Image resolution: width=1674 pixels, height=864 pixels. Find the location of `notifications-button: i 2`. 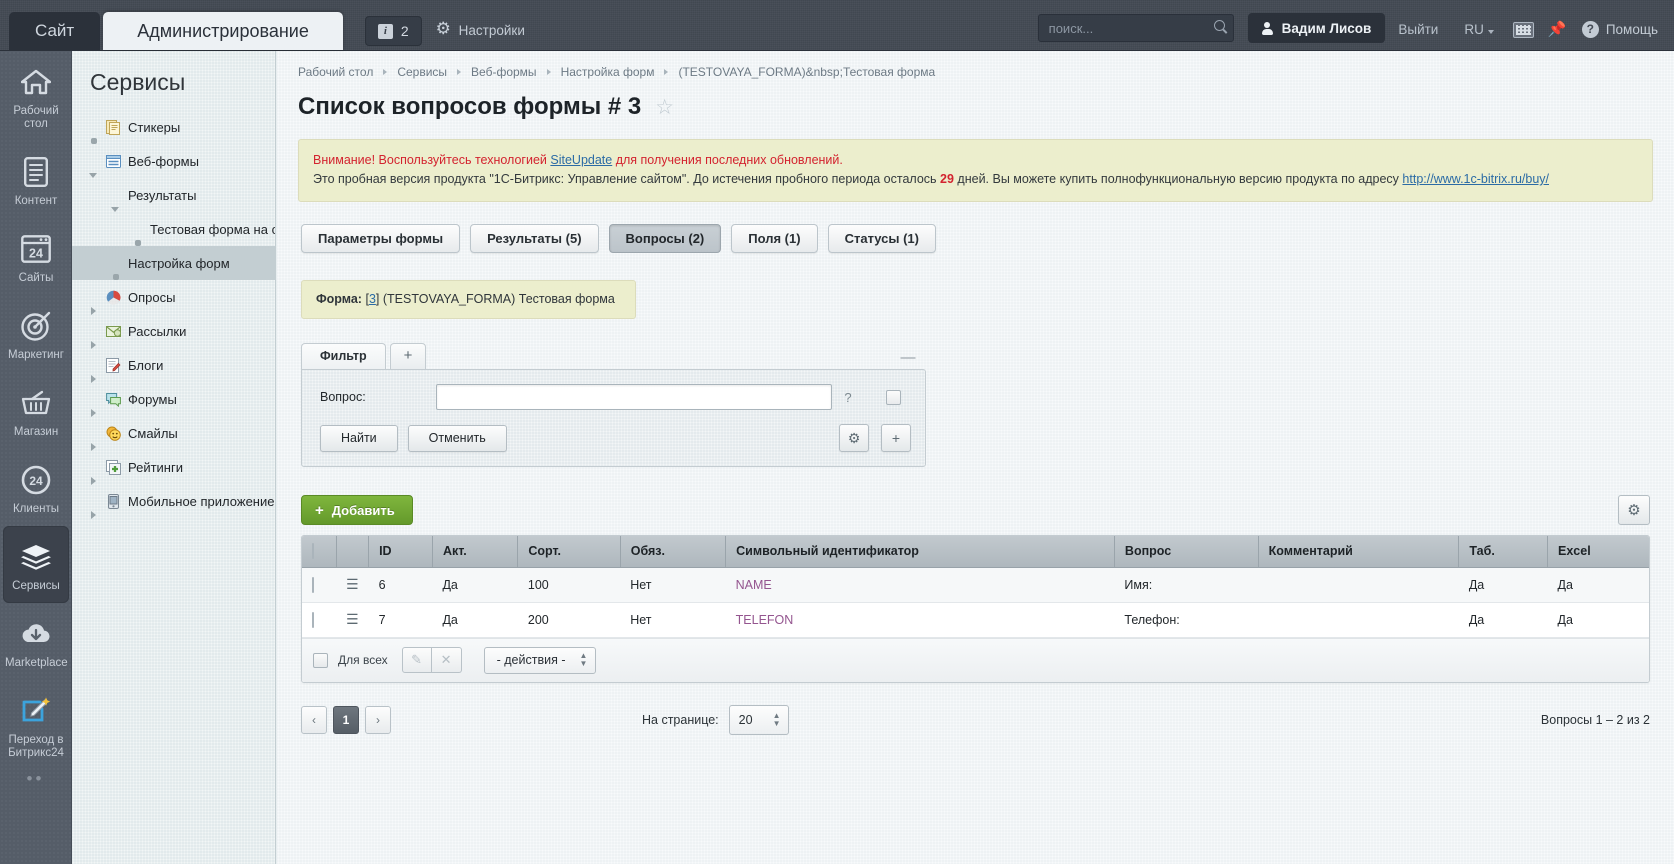

notifications-button: i 2 is located at coordinates (393, 31).